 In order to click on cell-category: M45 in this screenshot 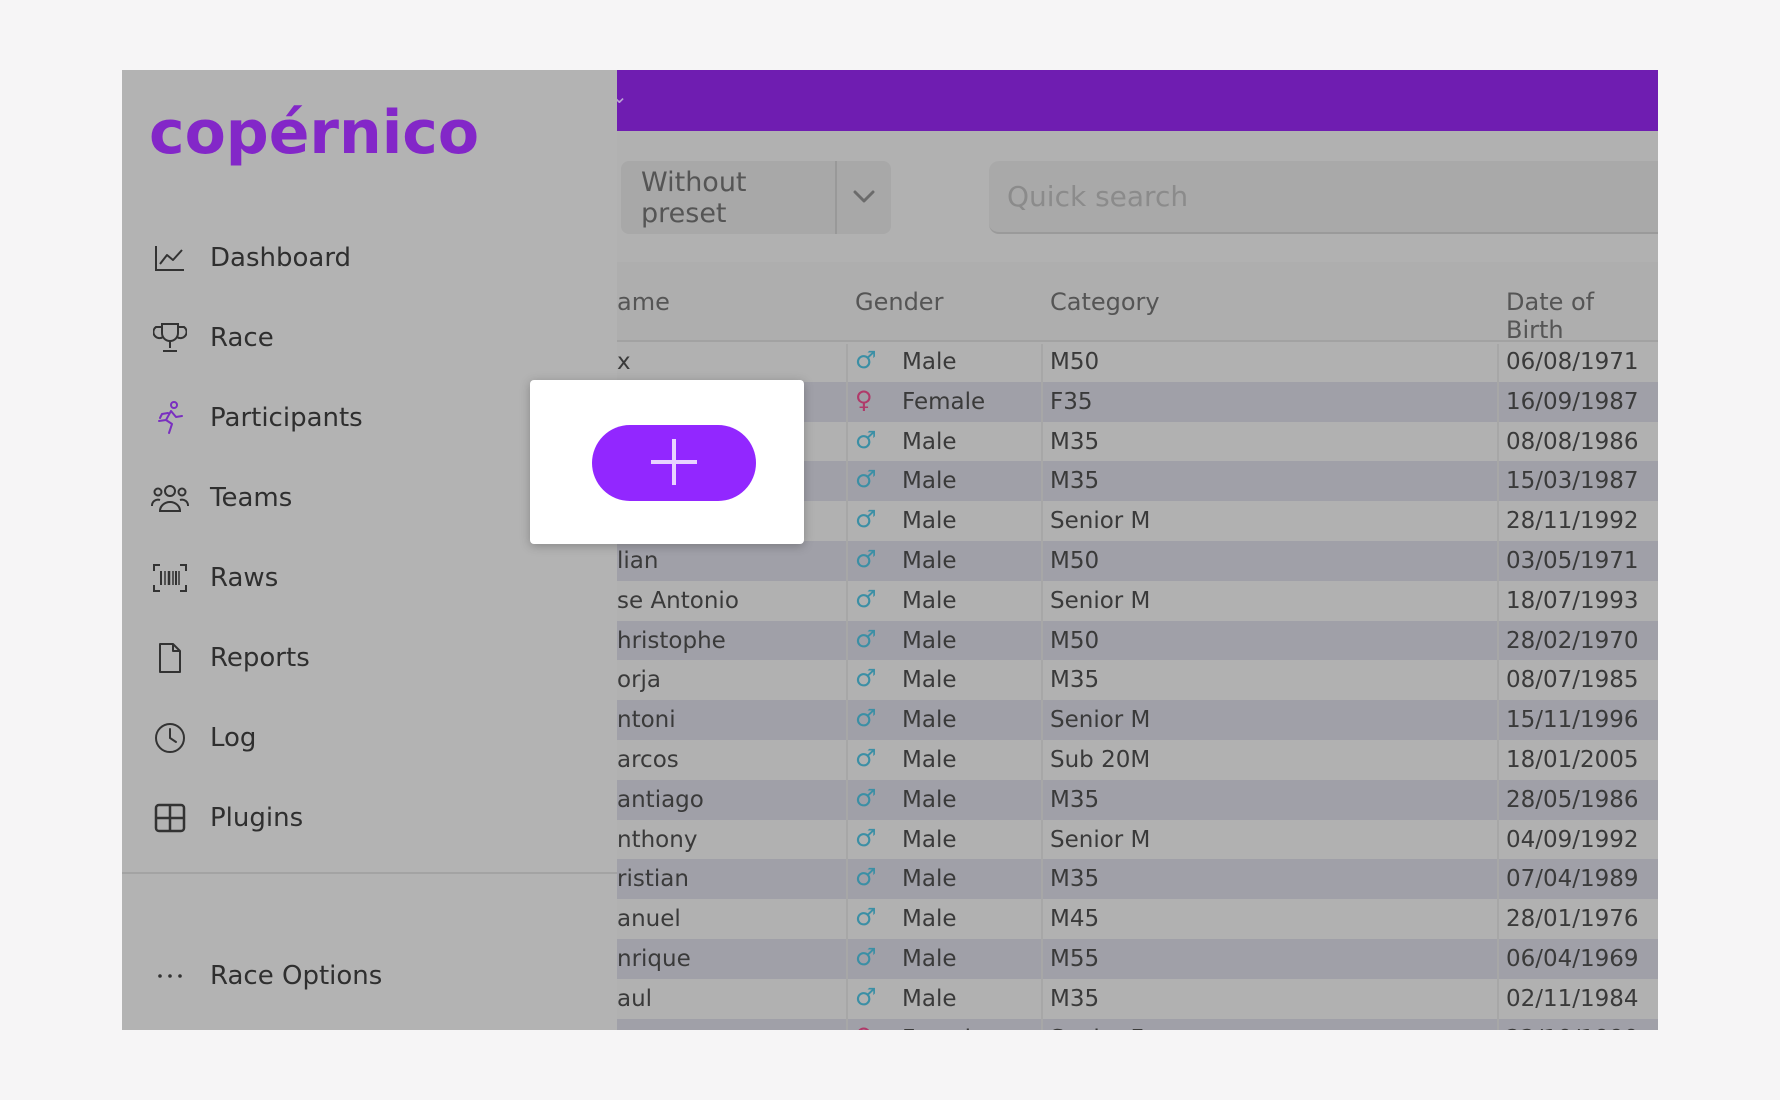, I will do `click(1075, 919)`.